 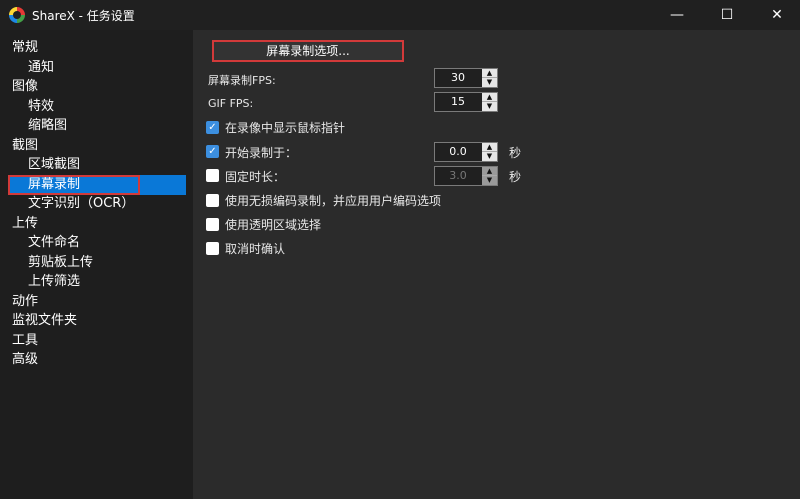 What do you see at coordinates (25, 341) in the screenshot?
I see `tree-item-tools: 工具` at bounding box center [25, 341].